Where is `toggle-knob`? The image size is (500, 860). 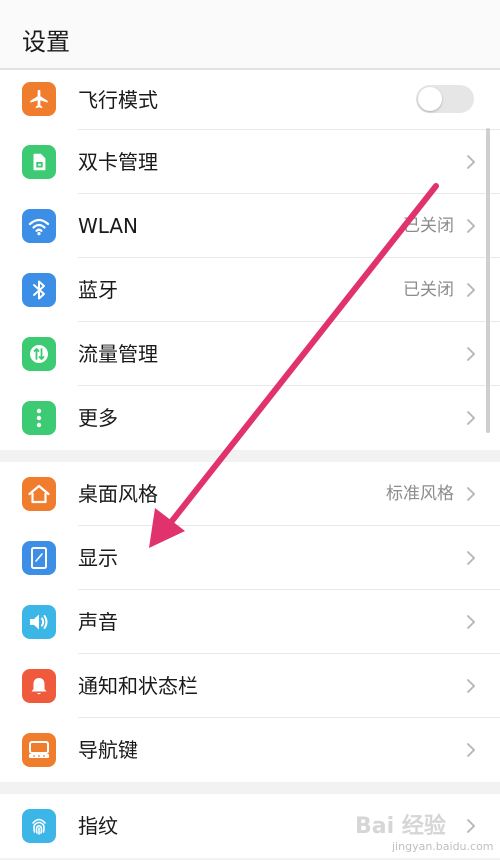
toggle-knob is located at coordinates (430, 99).